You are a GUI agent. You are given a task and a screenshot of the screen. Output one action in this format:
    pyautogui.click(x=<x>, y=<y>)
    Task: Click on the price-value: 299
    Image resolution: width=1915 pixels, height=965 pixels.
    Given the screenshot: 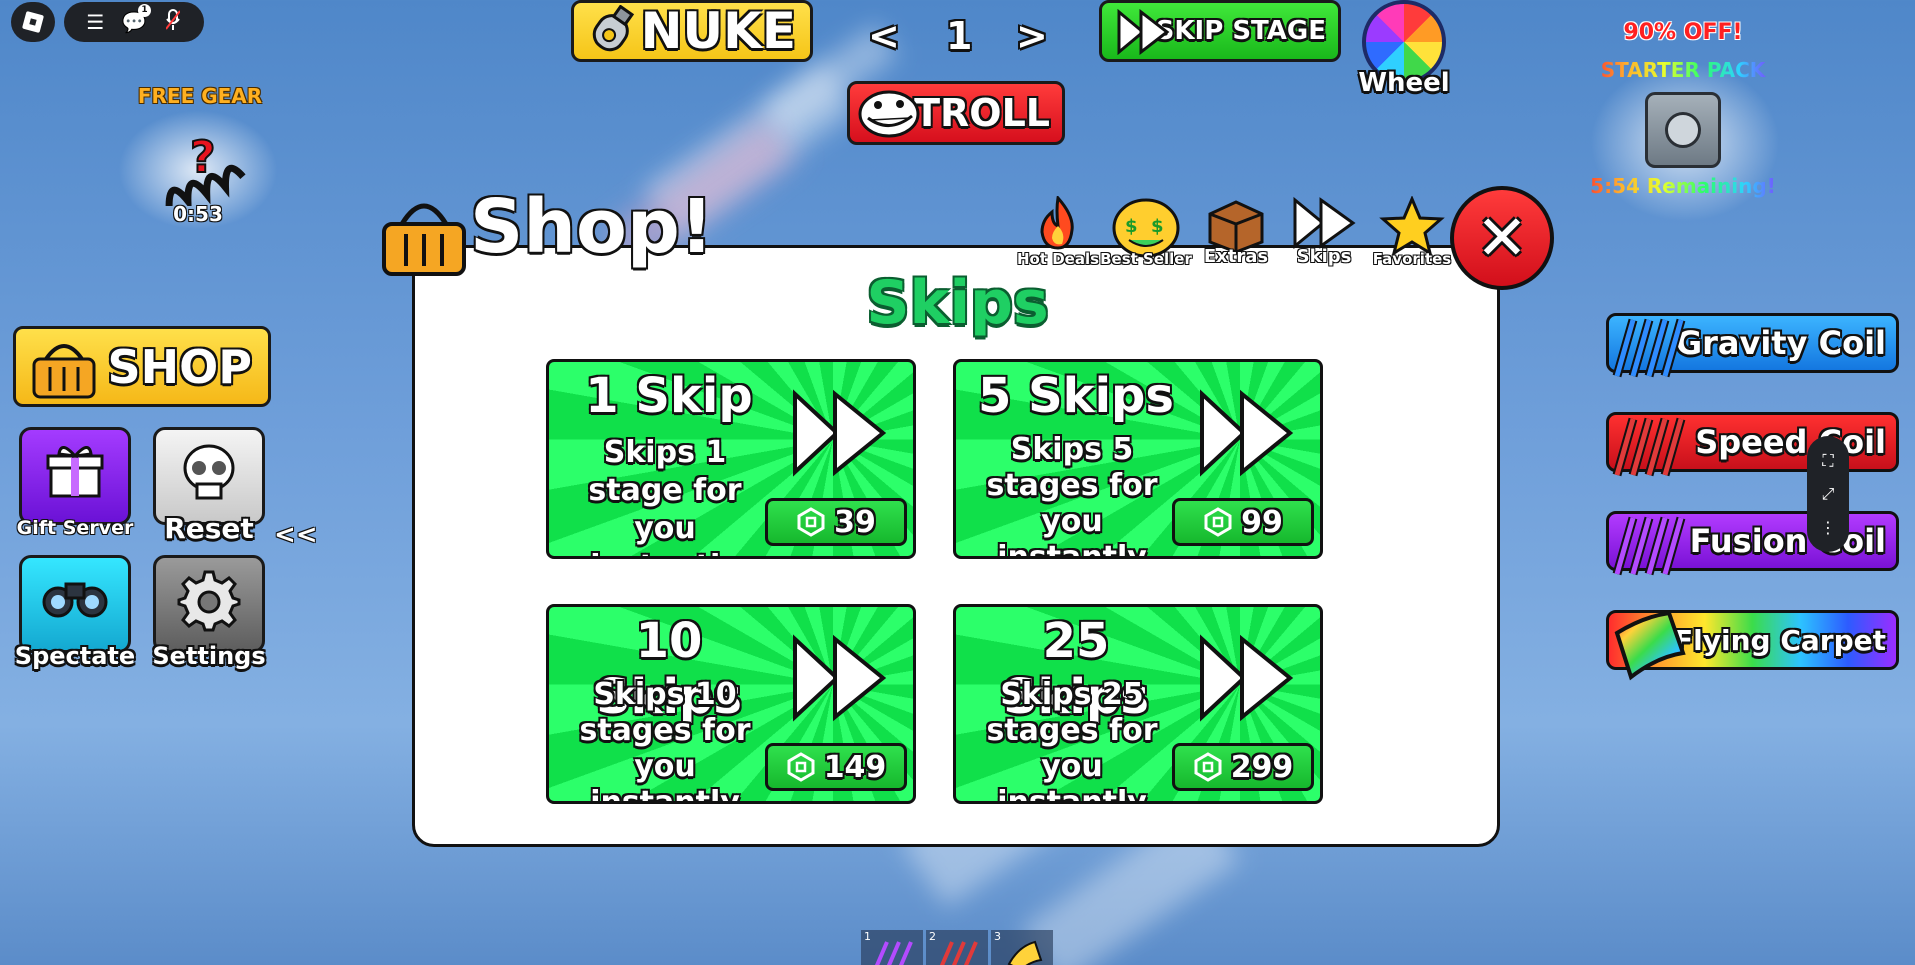 What is the action you would take?
    pyautogui.click(x=1262, y=767)
    